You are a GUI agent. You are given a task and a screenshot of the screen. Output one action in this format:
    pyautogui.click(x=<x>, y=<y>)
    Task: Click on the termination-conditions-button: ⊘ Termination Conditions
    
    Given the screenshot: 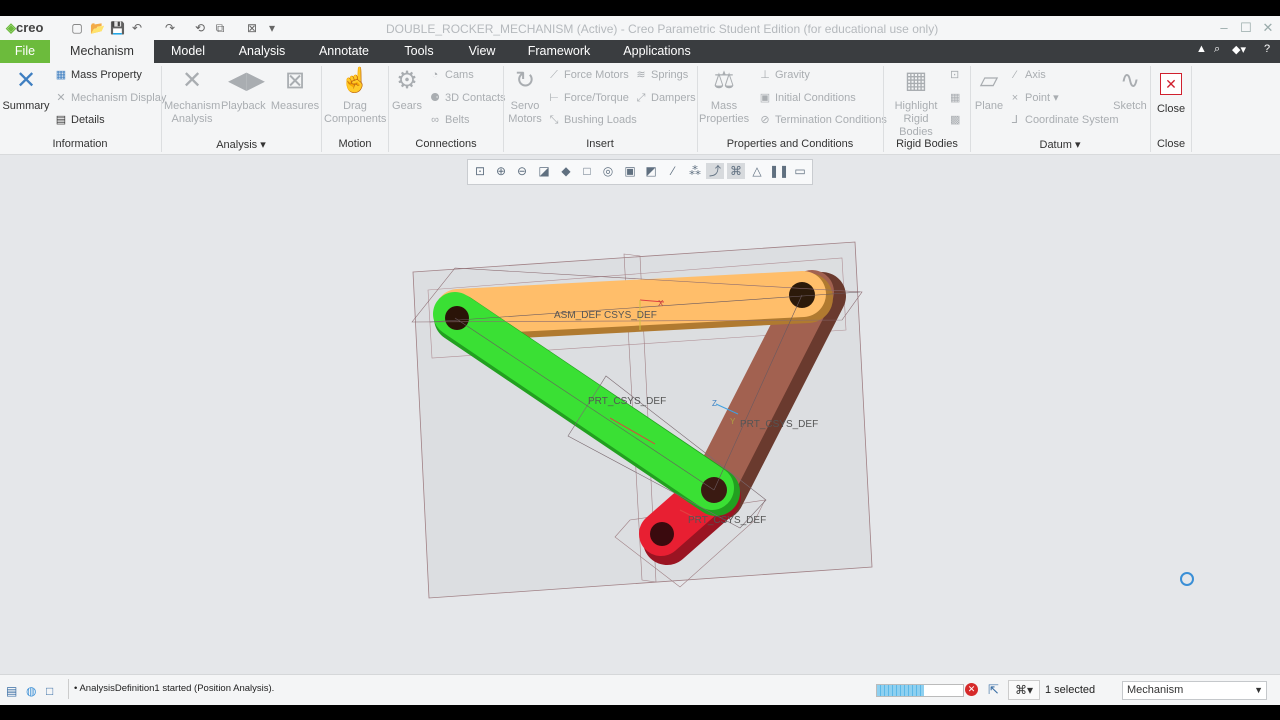 What is the action you would take?
    pyautogui.click(x=822, y=120)
    